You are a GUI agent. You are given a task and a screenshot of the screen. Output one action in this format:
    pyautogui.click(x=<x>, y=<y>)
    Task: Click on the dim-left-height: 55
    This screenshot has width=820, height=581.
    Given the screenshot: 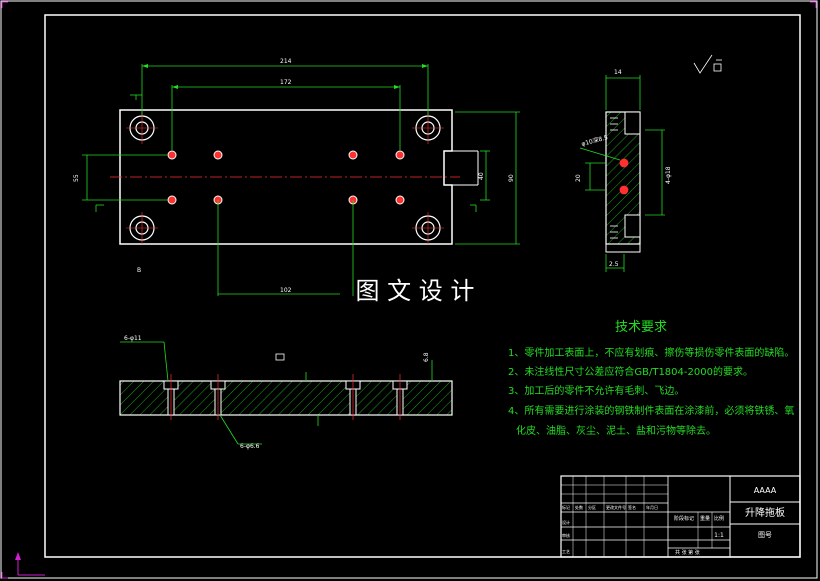 What is the action you would take?
    pyautogui.click(x=76, y=178)
    